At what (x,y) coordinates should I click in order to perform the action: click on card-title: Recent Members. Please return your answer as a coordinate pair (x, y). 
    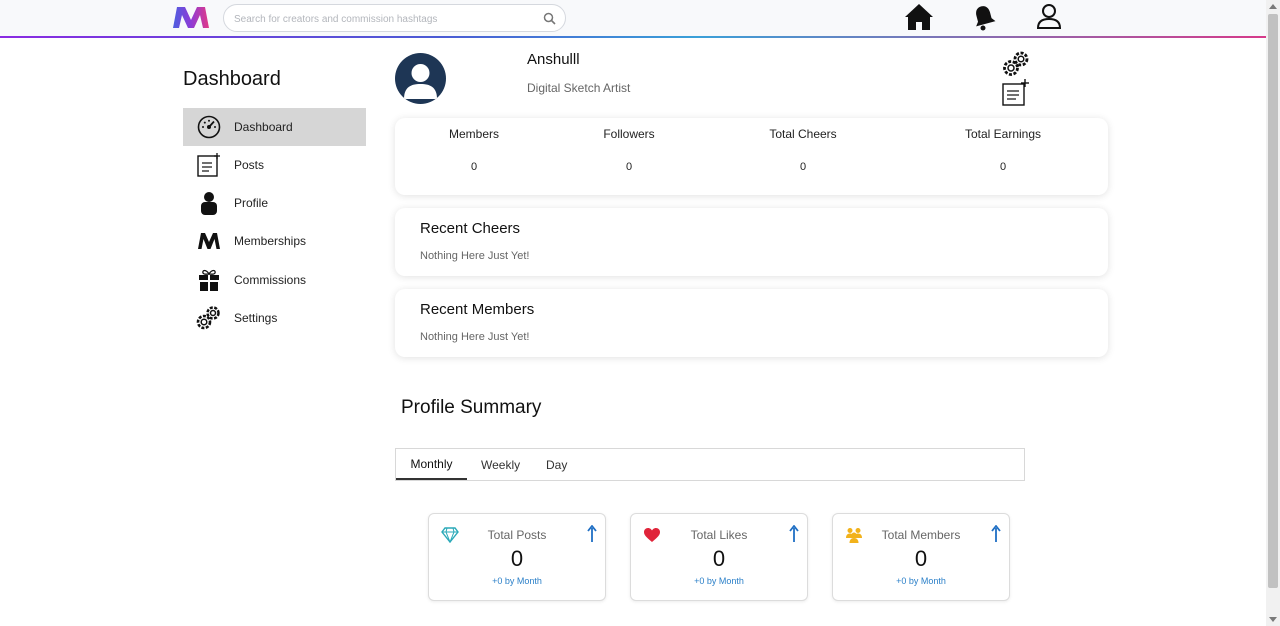
    Looking at the image, I should click on (477, 309).